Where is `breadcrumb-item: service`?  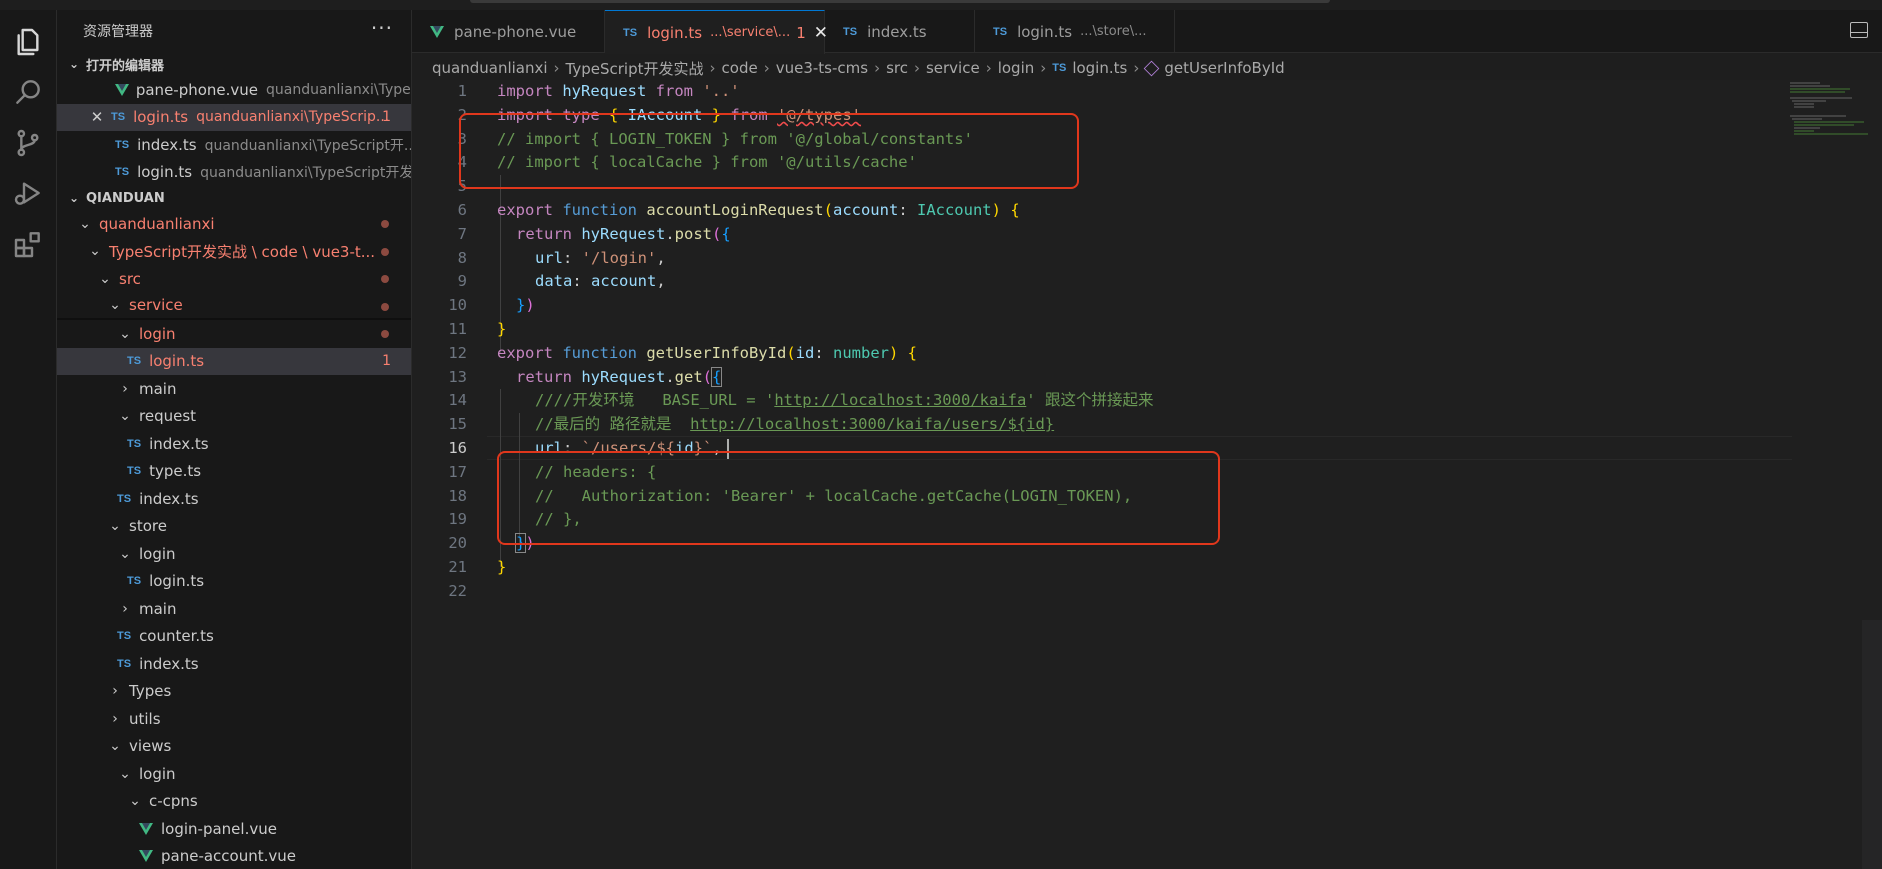
breadcrumb-item: service is located at coordinates (953, 68).